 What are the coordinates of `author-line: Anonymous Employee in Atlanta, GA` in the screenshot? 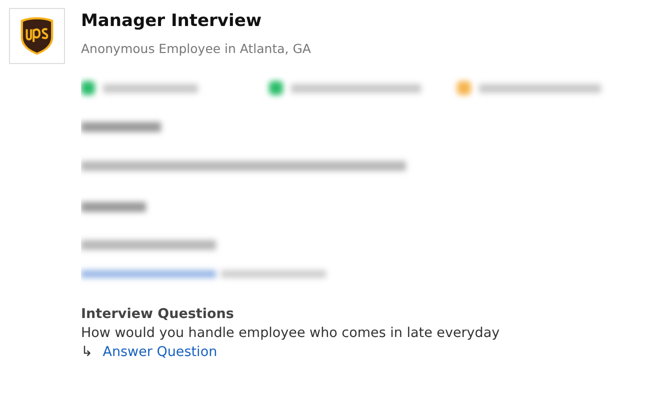 It's located at (196, 48).